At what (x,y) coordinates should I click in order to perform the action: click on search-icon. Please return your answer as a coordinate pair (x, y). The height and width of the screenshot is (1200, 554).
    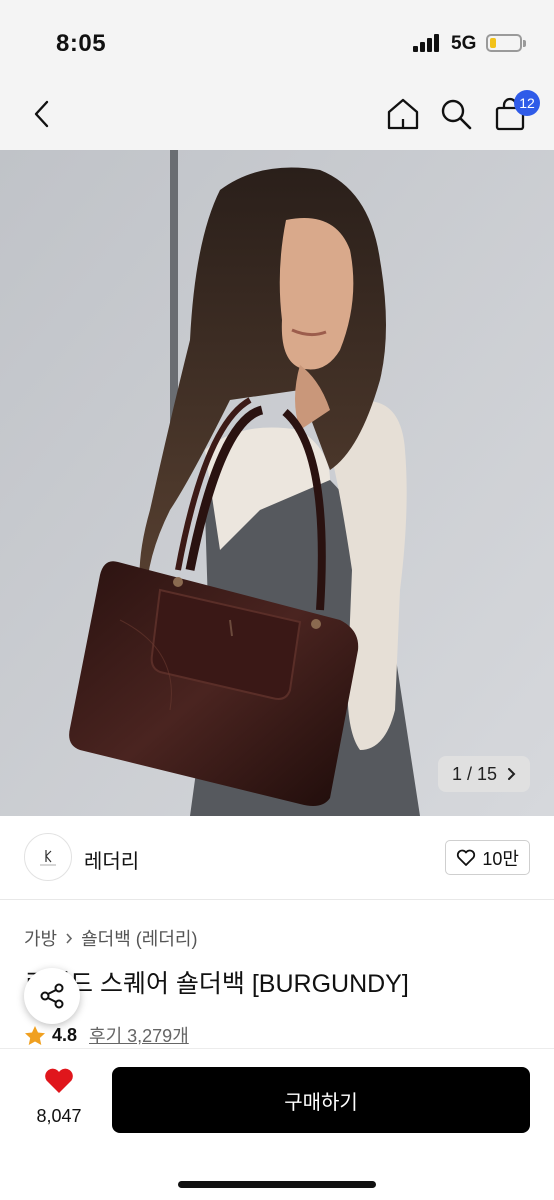
    Looking at the image, I should click on (456, 114).